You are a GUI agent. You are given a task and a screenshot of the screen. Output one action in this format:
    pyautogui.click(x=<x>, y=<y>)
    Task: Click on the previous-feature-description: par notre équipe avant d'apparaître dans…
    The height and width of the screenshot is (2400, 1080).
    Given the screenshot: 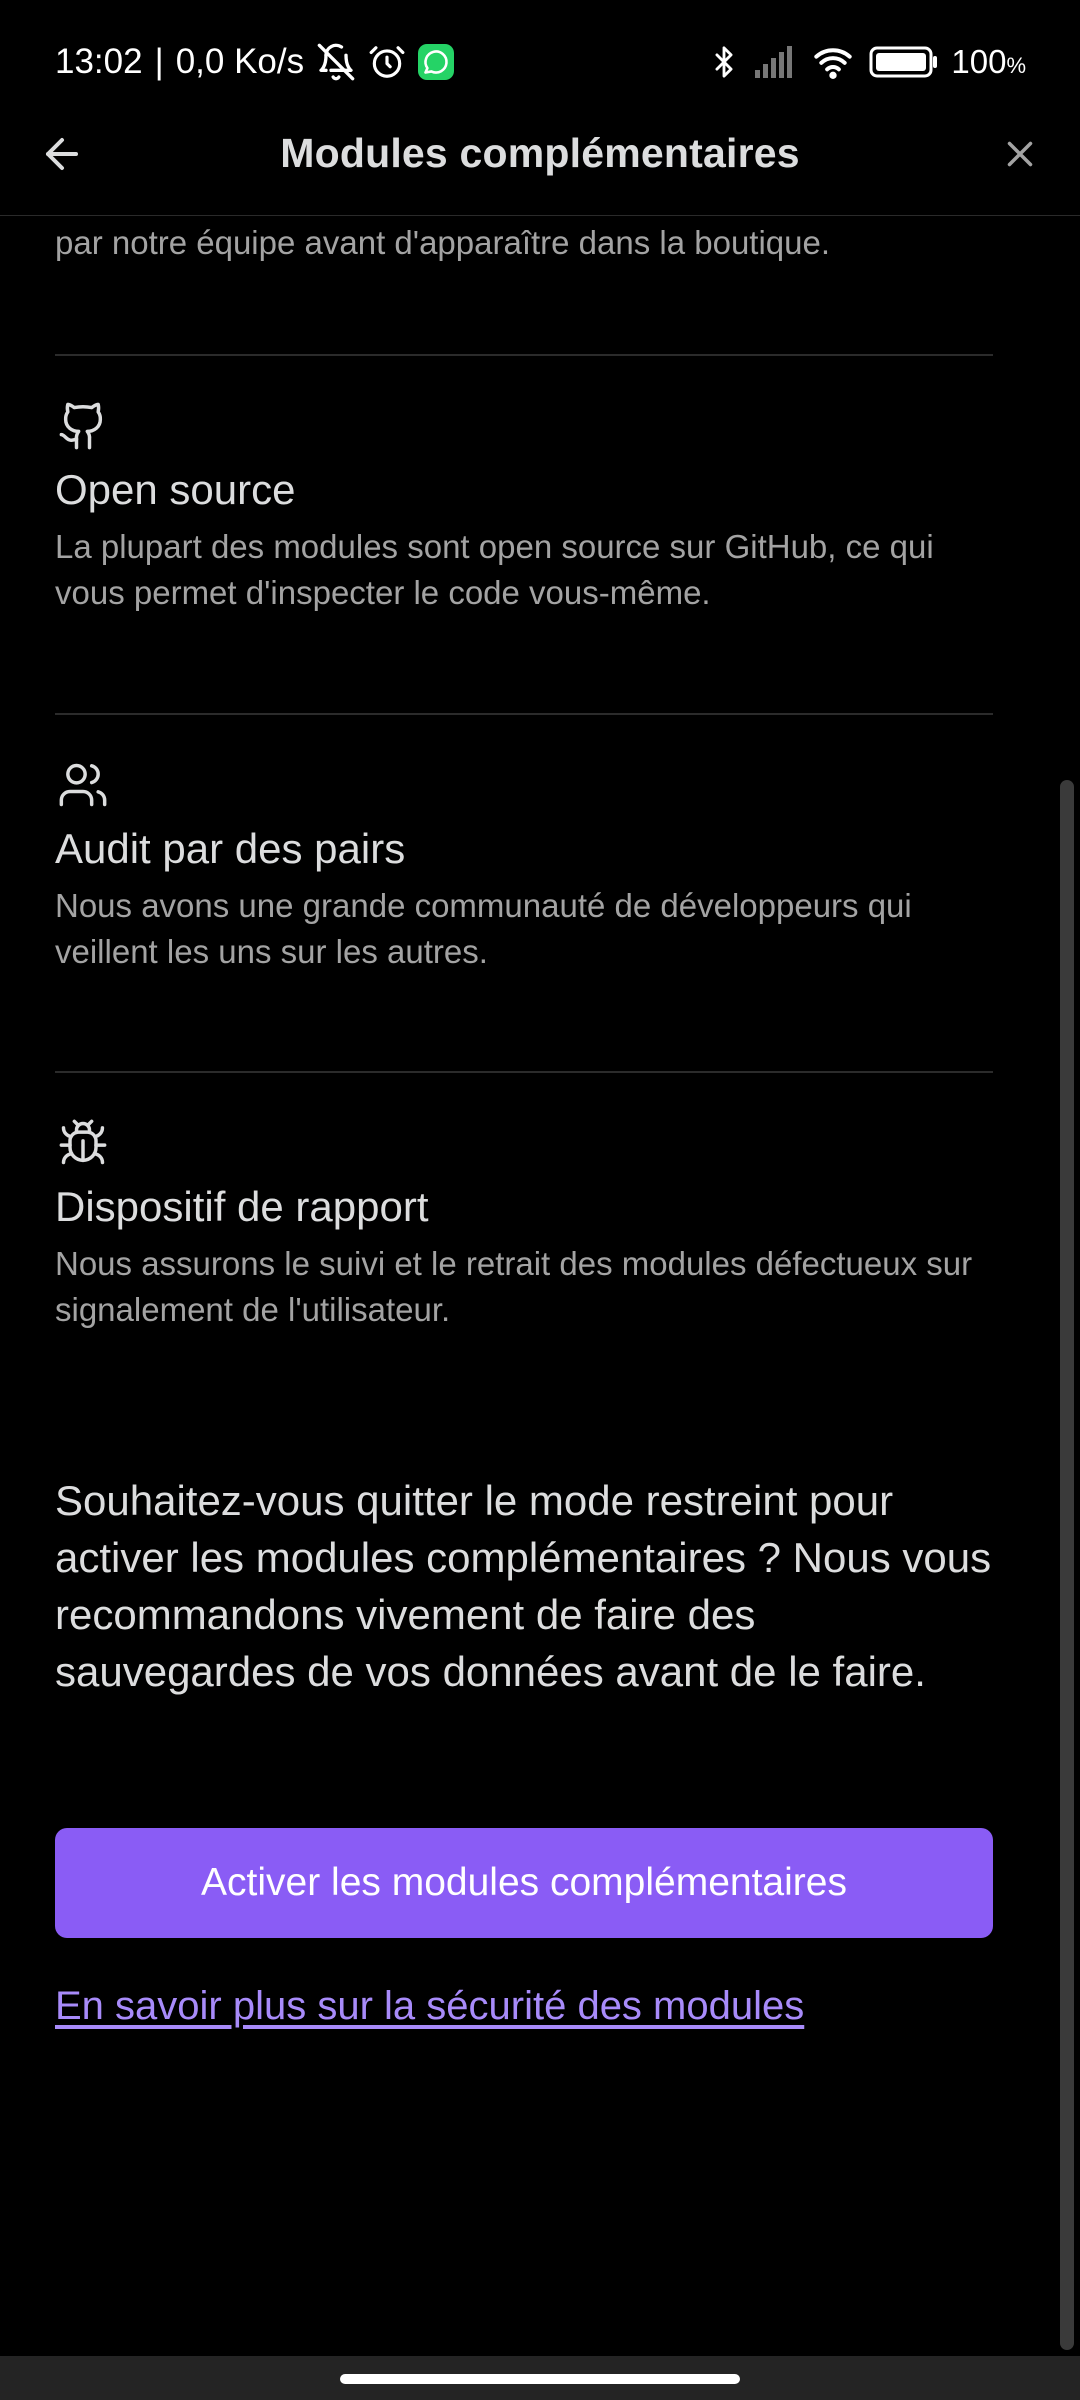 What is the action you would take?
    pyautogui.click(x=443, y=242)
    